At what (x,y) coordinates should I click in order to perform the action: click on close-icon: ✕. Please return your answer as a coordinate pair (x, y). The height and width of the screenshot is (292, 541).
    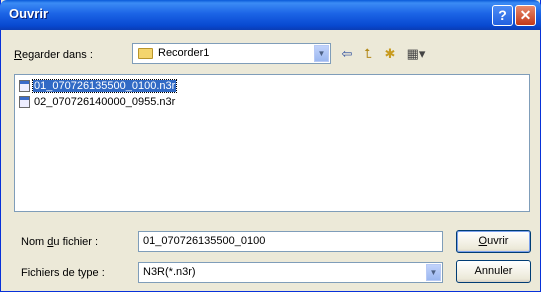
    Looking at the image, I should click on (525, 15).